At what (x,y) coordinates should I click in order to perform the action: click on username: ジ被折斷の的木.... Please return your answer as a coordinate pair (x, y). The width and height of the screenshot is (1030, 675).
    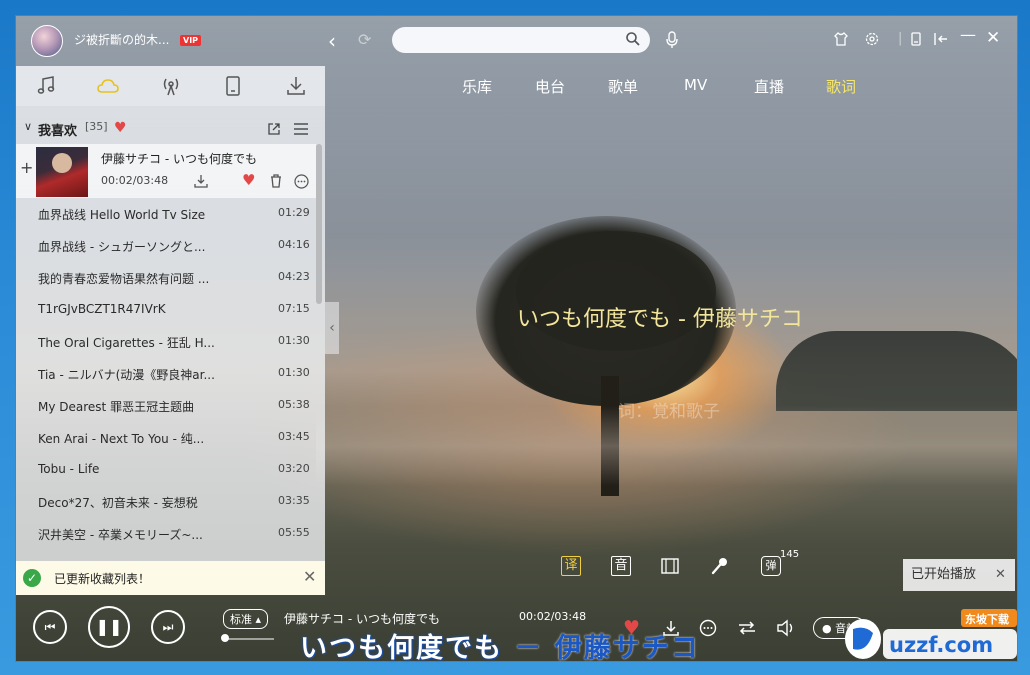
    Looking at the image, I should click on (121, 39).